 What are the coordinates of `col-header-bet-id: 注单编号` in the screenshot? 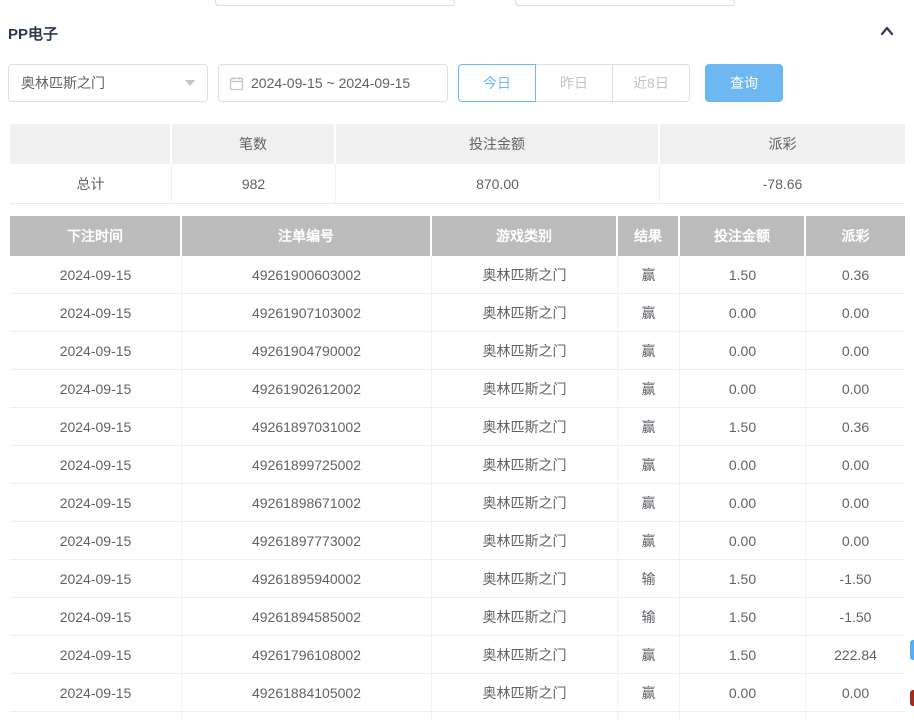 It's located at (307, 236).